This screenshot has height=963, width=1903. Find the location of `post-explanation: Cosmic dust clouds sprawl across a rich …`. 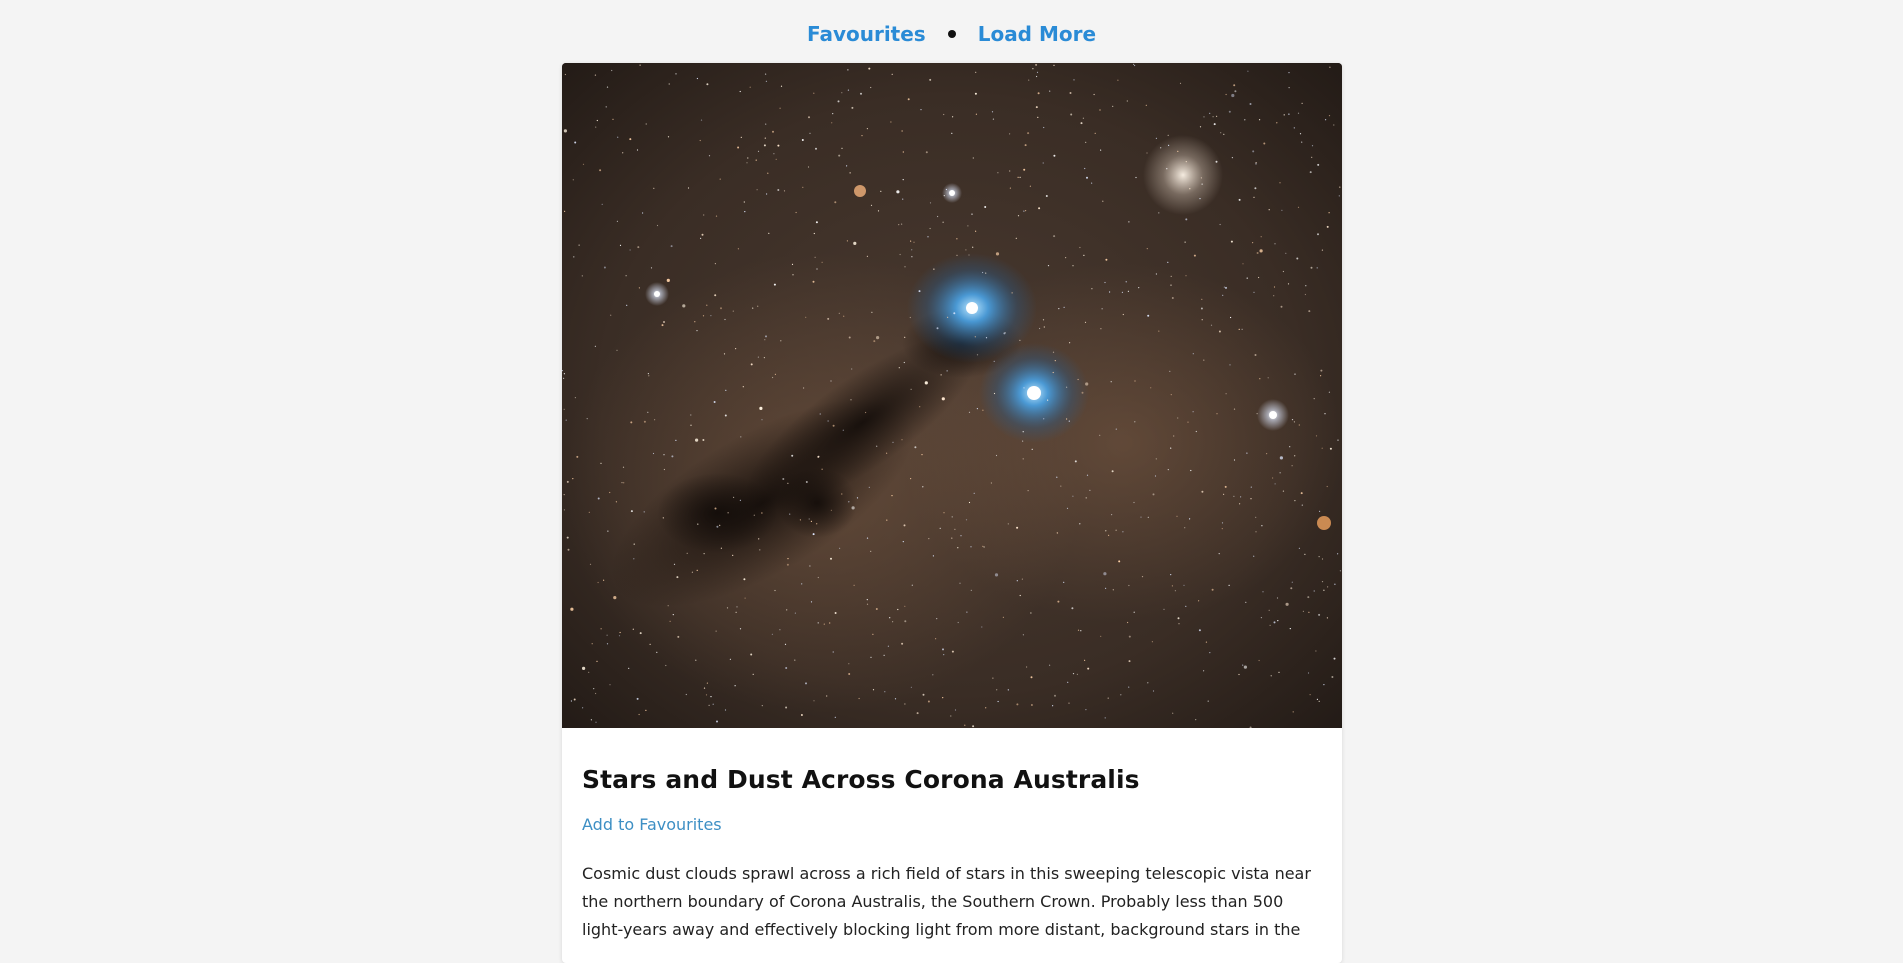

post-explanation: Cosmic dust clouds sprawl across a rich … is located at coordinates (946, 901).